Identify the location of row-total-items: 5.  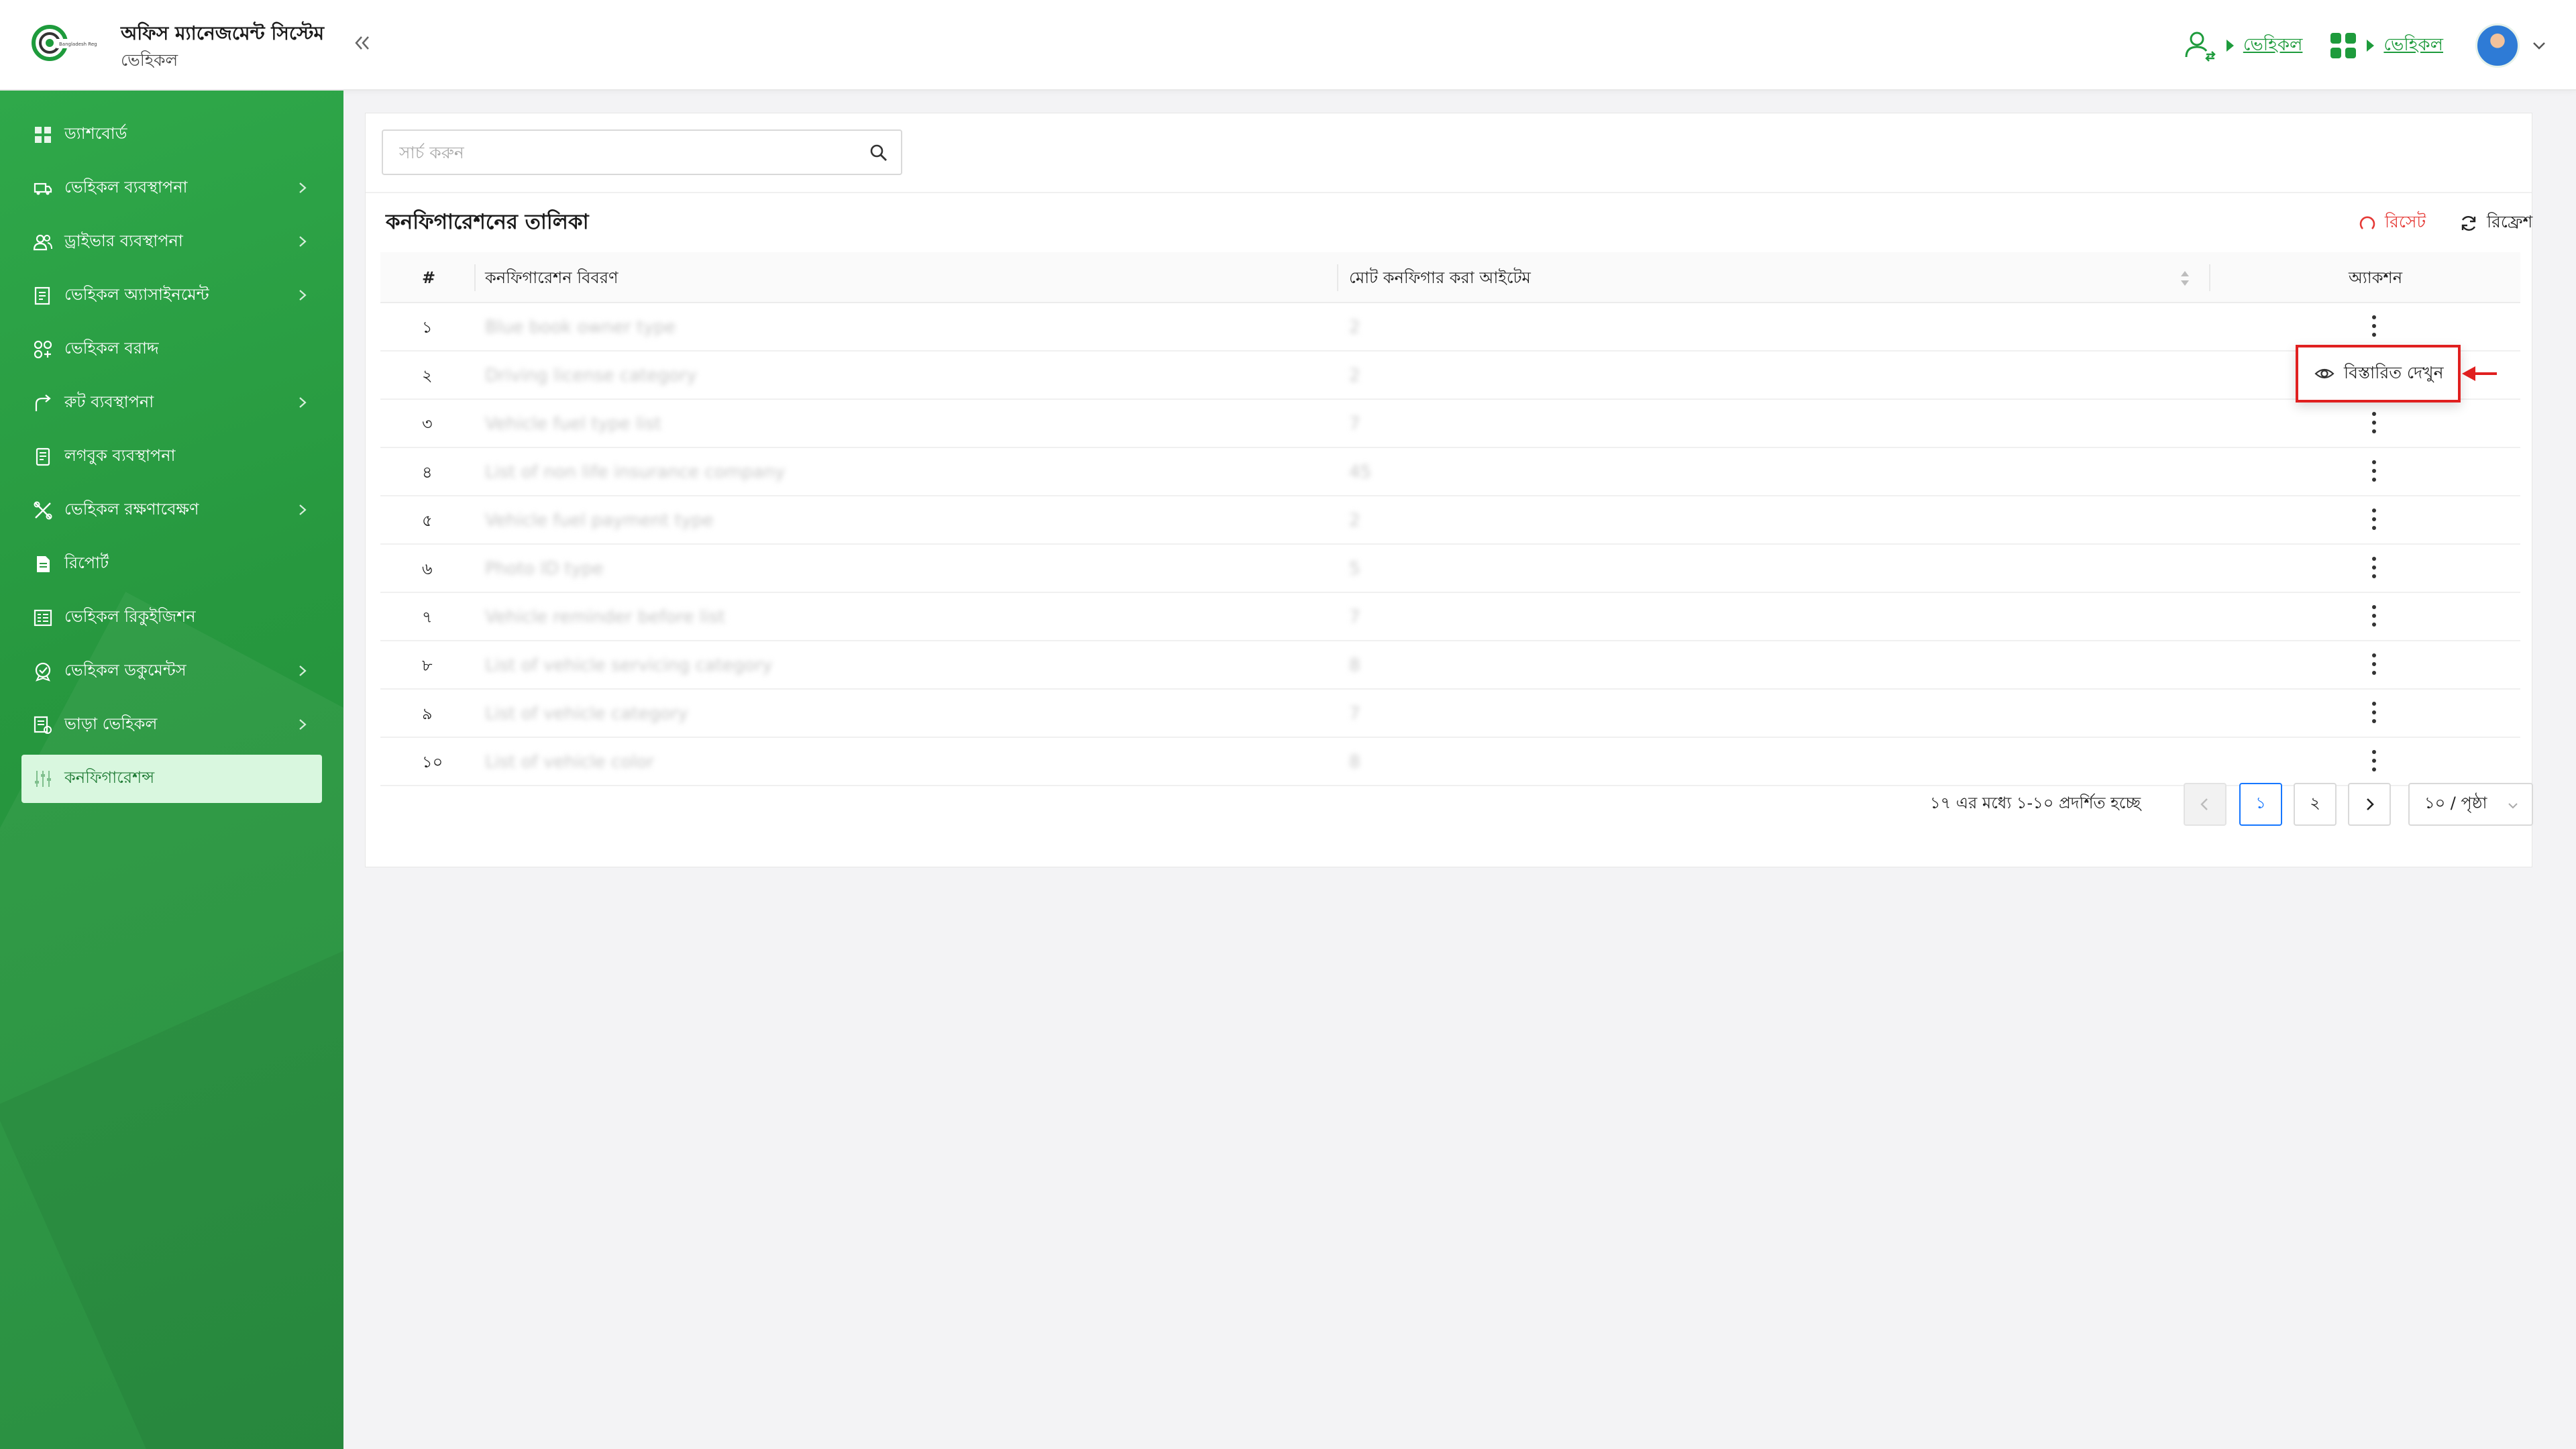
(1354, 569).